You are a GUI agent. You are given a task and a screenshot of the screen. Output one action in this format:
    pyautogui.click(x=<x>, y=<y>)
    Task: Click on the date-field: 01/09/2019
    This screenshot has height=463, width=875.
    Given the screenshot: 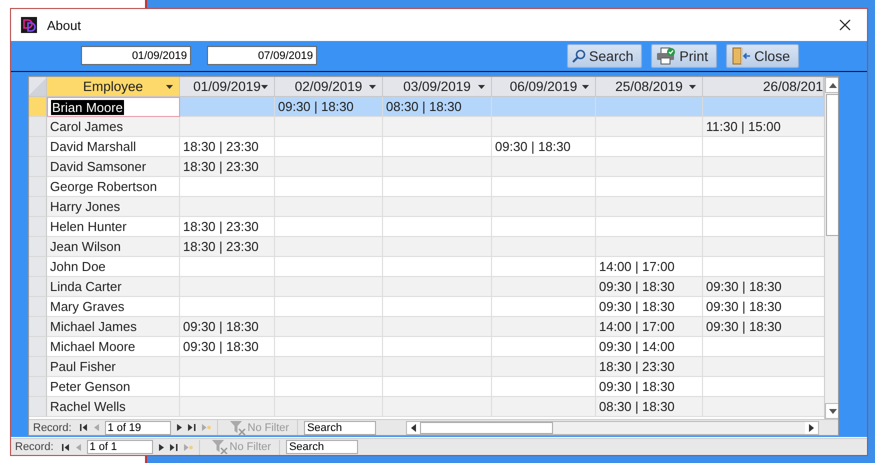 What is the action you would take?
    pyautogui.click(x=136, y=55)
    